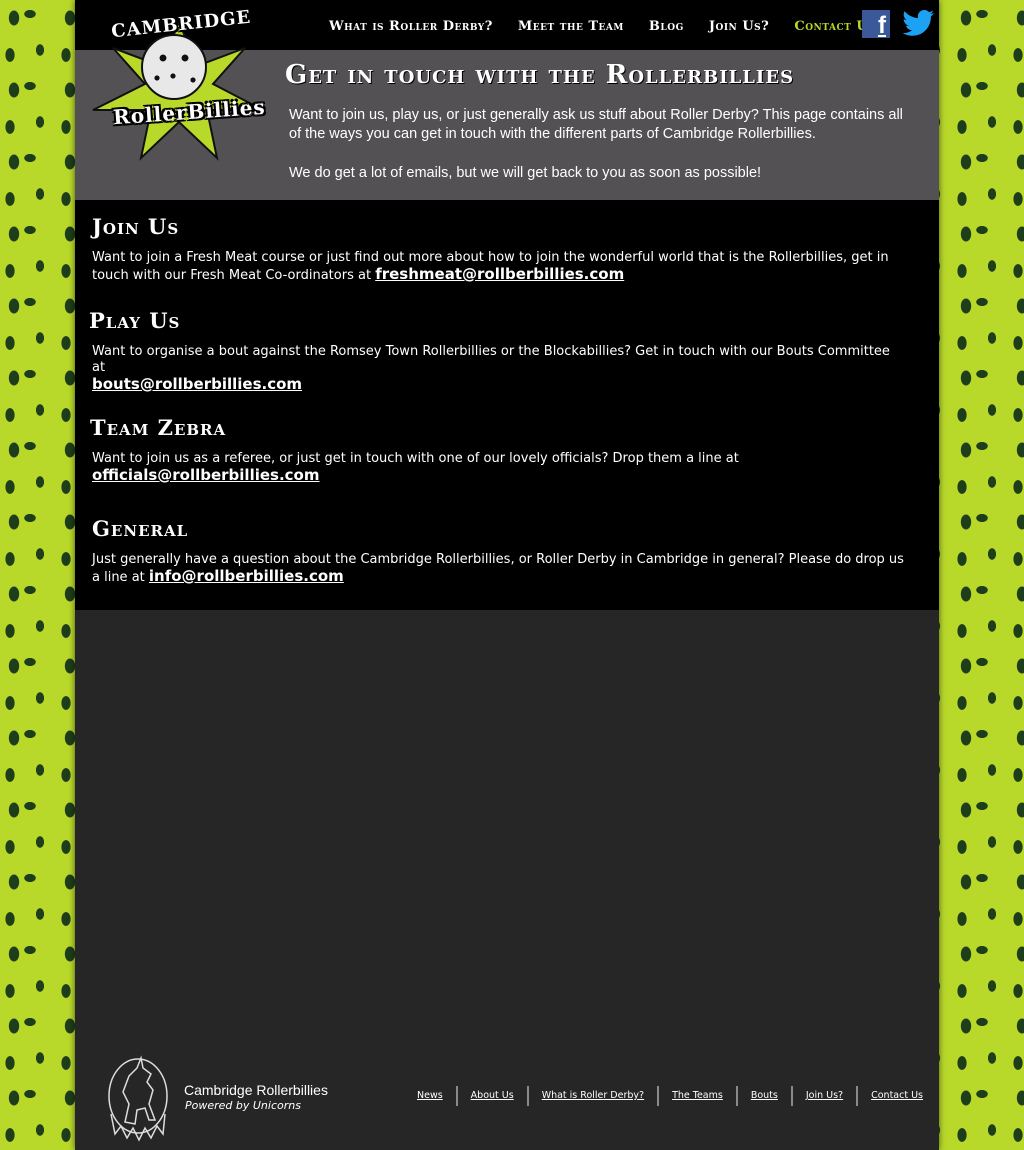 The height and width of the screenshot is (1150, 1024). I want to click on footer-tagline: Powered by Unicorns, so click(243, 1105).